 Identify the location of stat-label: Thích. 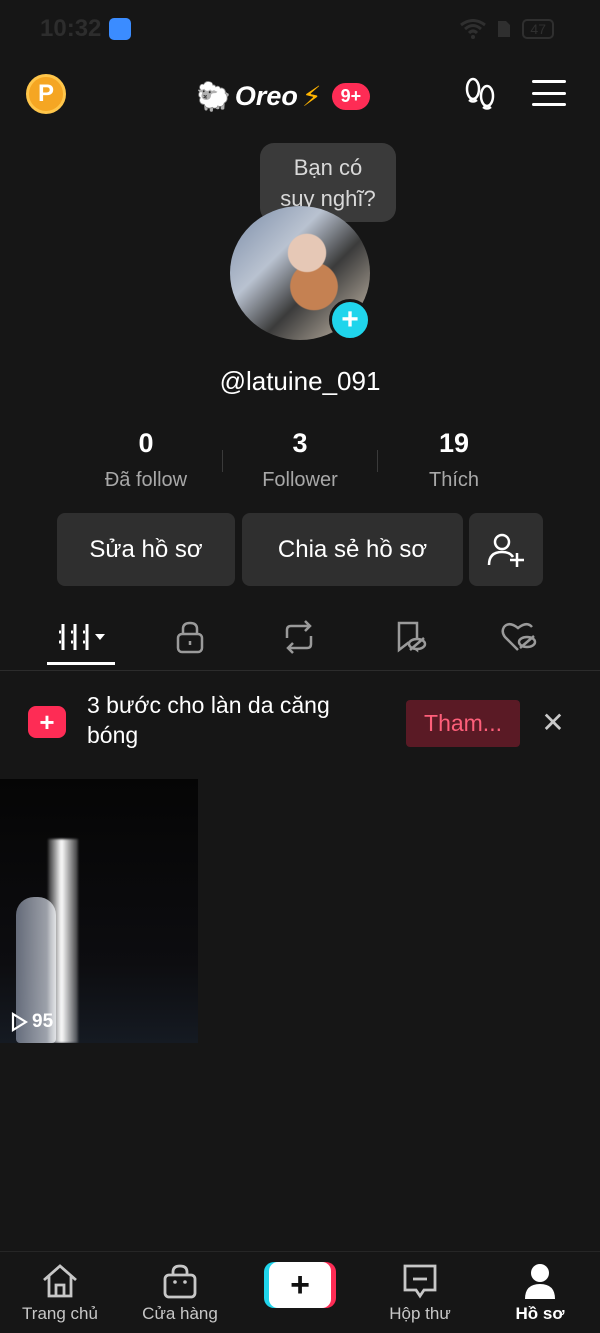
(454, 480).